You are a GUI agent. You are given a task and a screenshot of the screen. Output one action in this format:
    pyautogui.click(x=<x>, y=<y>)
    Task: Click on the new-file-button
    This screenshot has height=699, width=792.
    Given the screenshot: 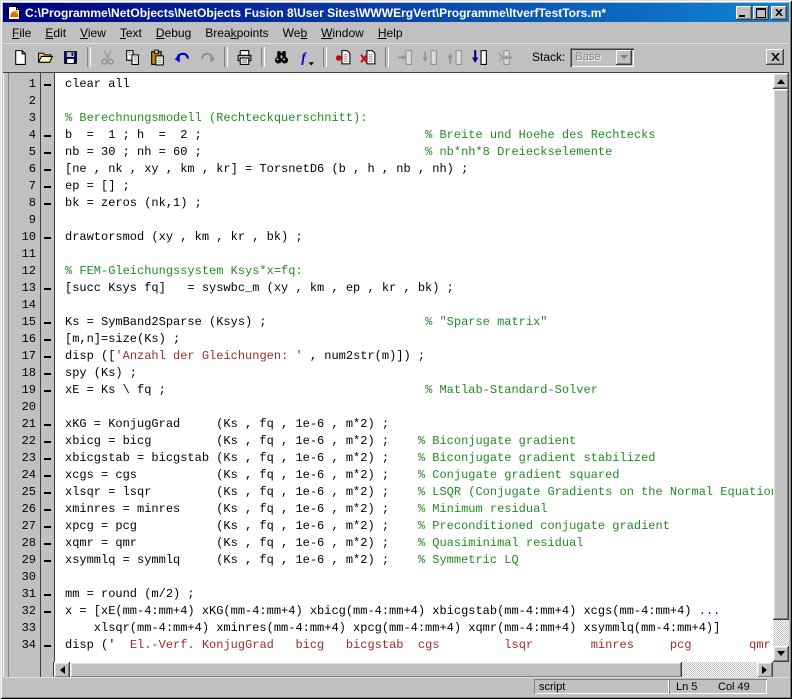 What is the action you would take?
    pyautogui.click(x=20, y=57)
    